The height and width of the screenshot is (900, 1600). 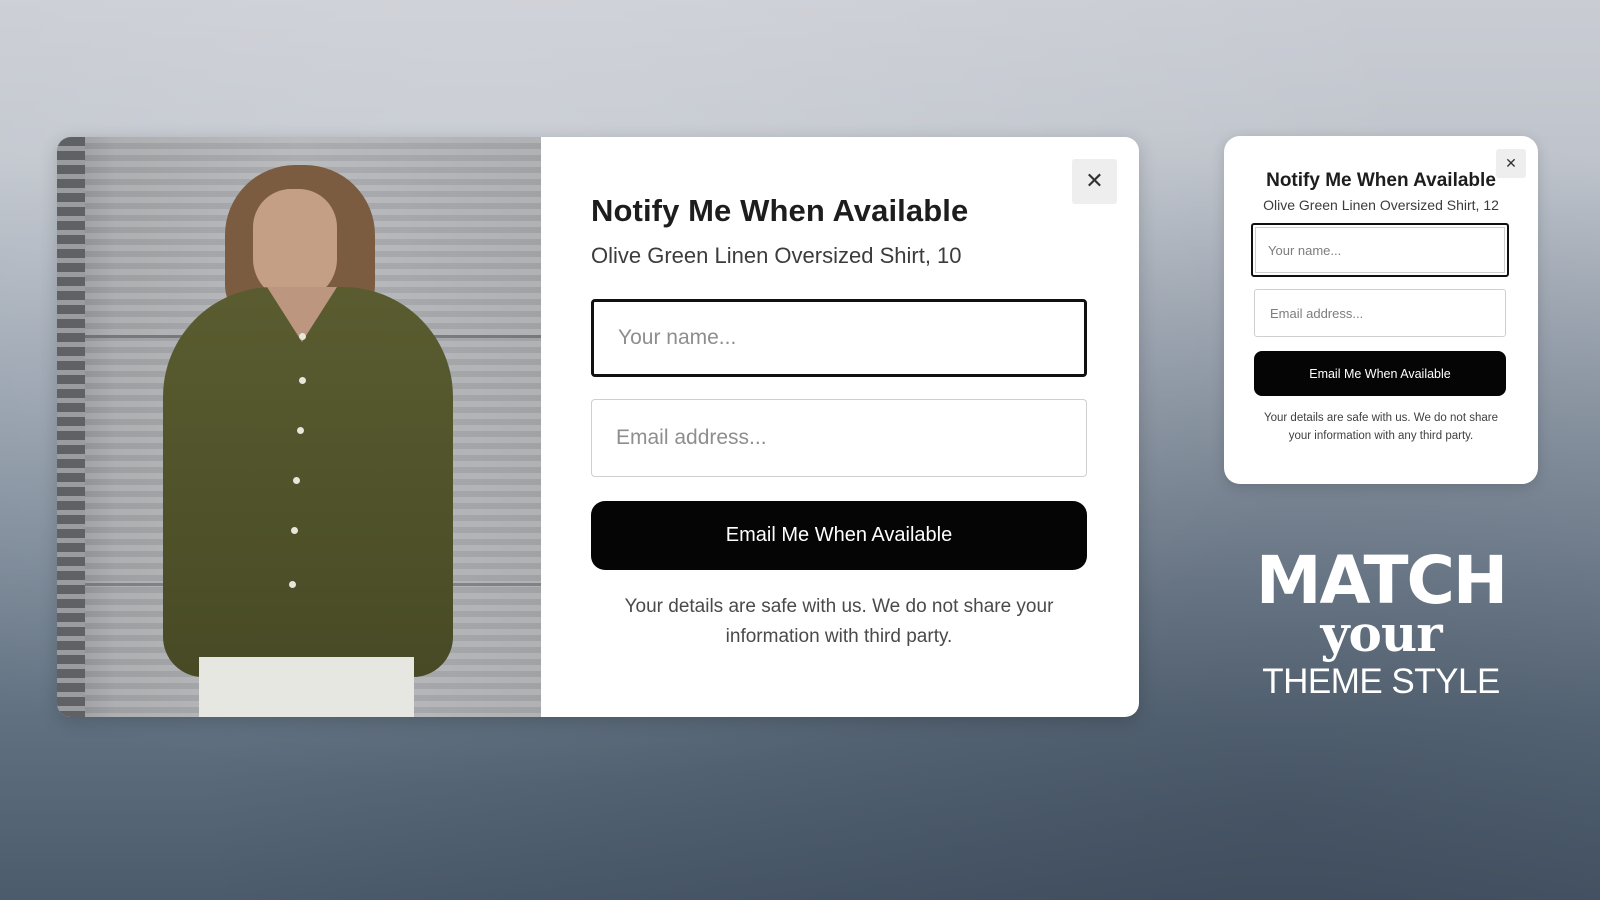 I want to click on marketing-tagline: MATCH your THEME STYLE, so click(x=1381, y=625).